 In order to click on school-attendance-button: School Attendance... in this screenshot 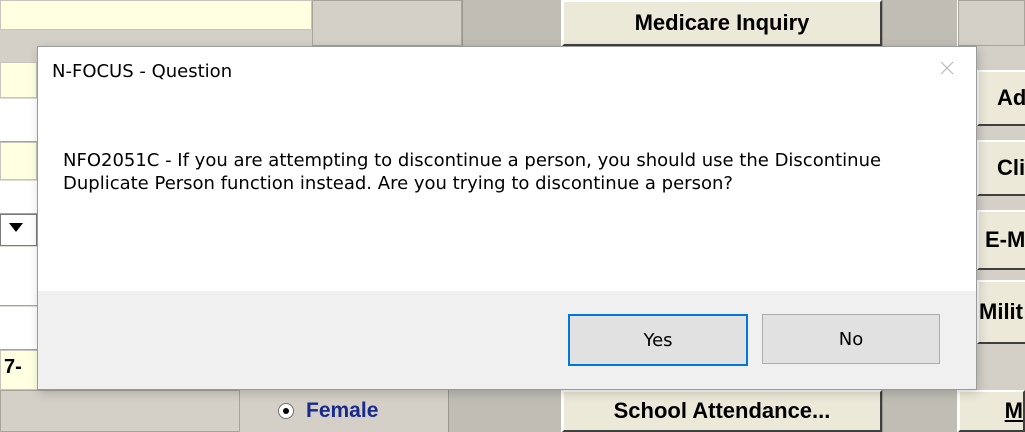, I will do `click(722, 411)`.